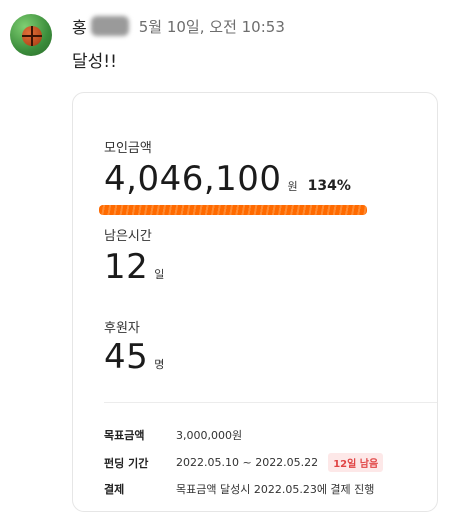 This screenshot has width=463, height=531. Describe the element at coordinates (275, 489) in the screenshot. I see `payment-value: 목표금액 달성시 2022.05.23에 결제 진행` at that location.